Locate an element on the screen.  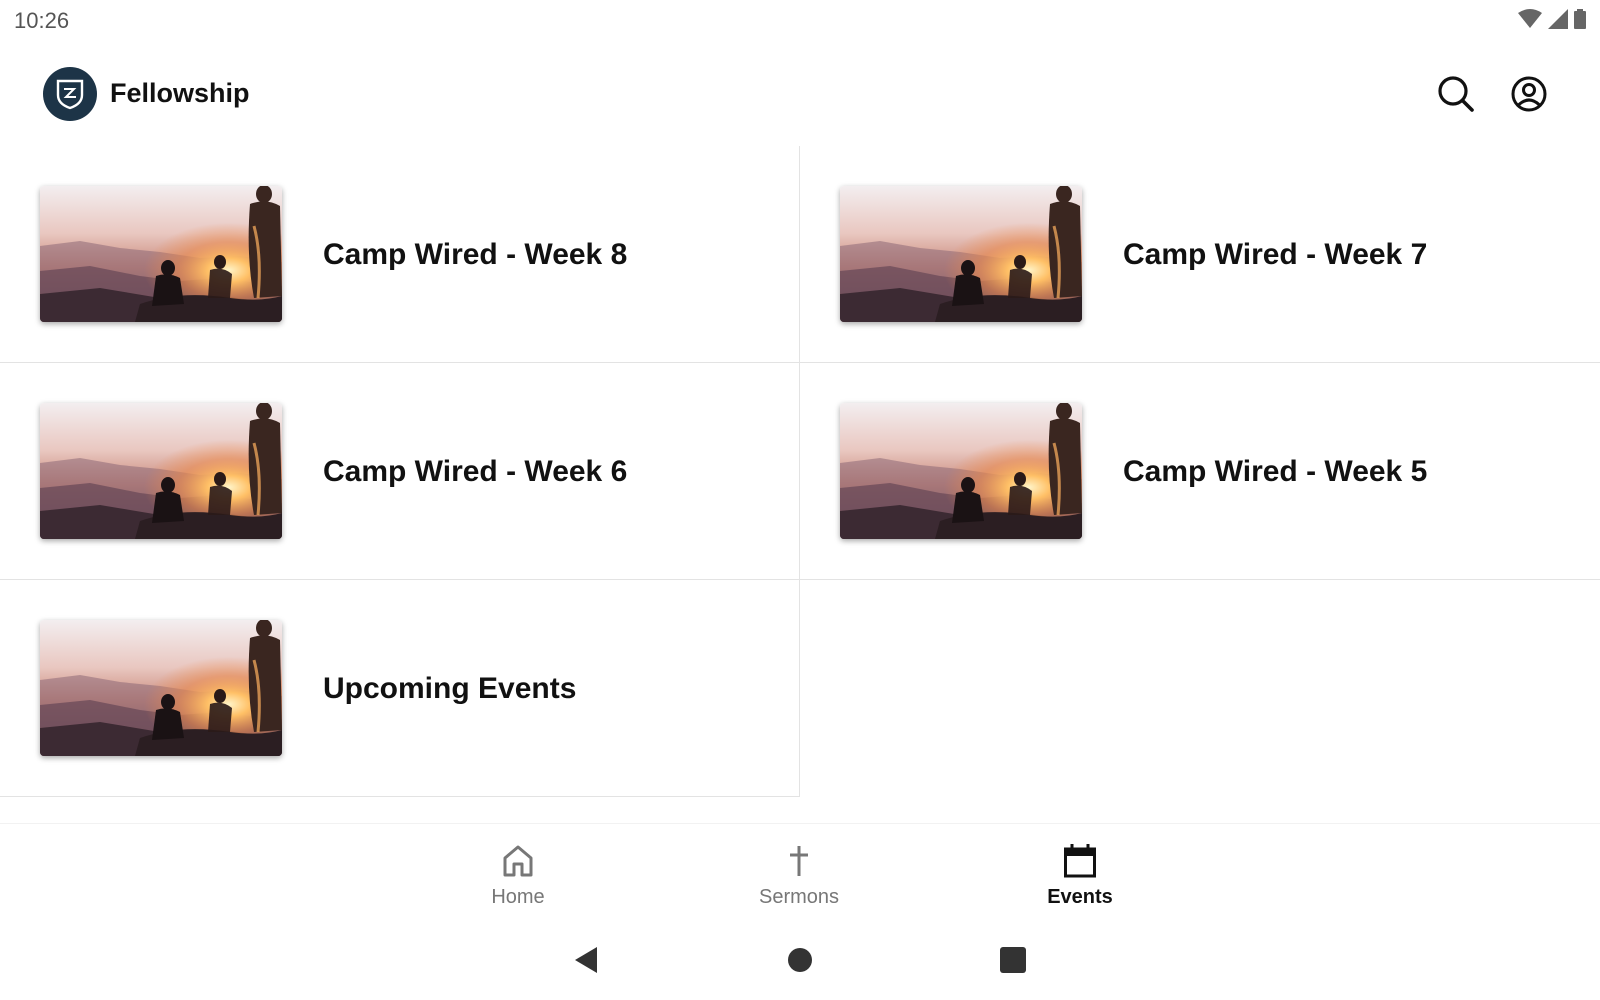
app-title: Fellowship is located at coordinates (180, 93).